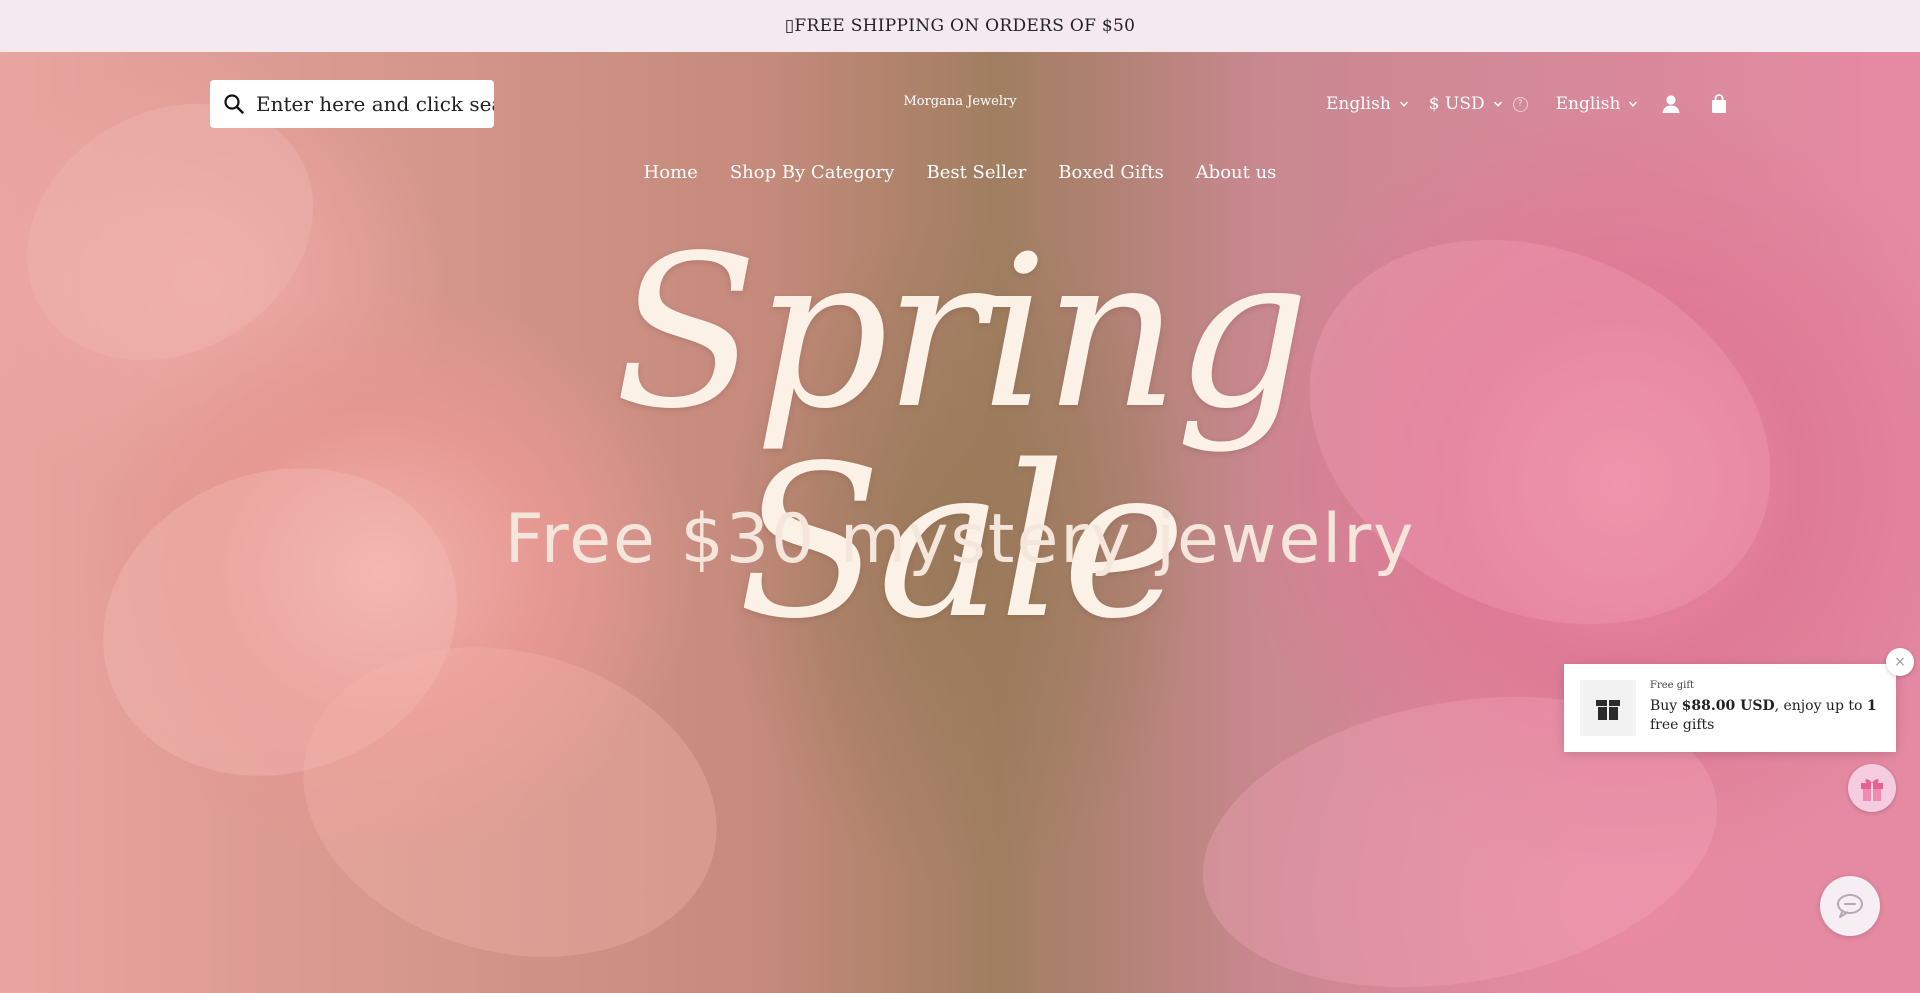 This screenshot has height=993, width=1920. I want to click on search-input, so click(375, 104).